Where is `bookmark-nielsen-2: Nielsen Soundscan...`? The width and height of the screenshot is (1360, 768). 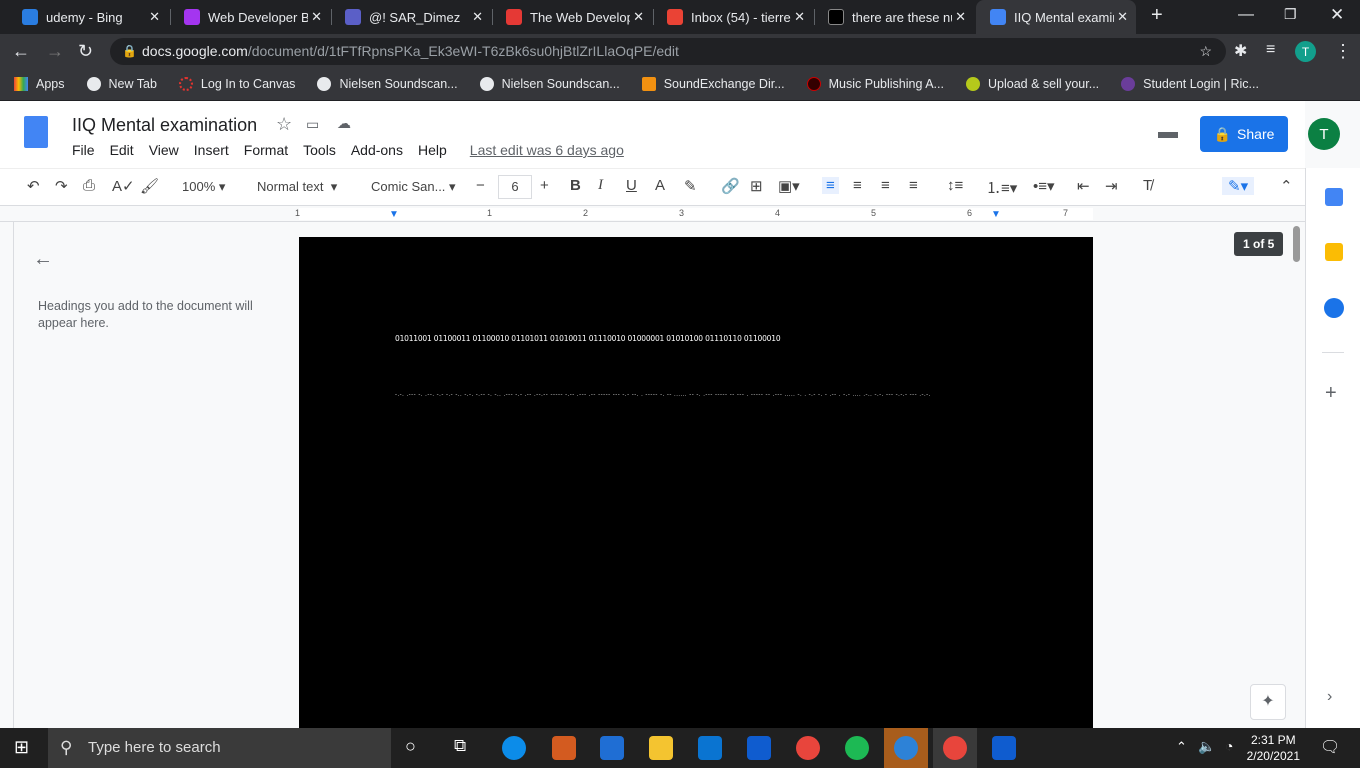 bookmark-nielsen-2: Nielsen Soundscan... is located at coordinates (549, 84).